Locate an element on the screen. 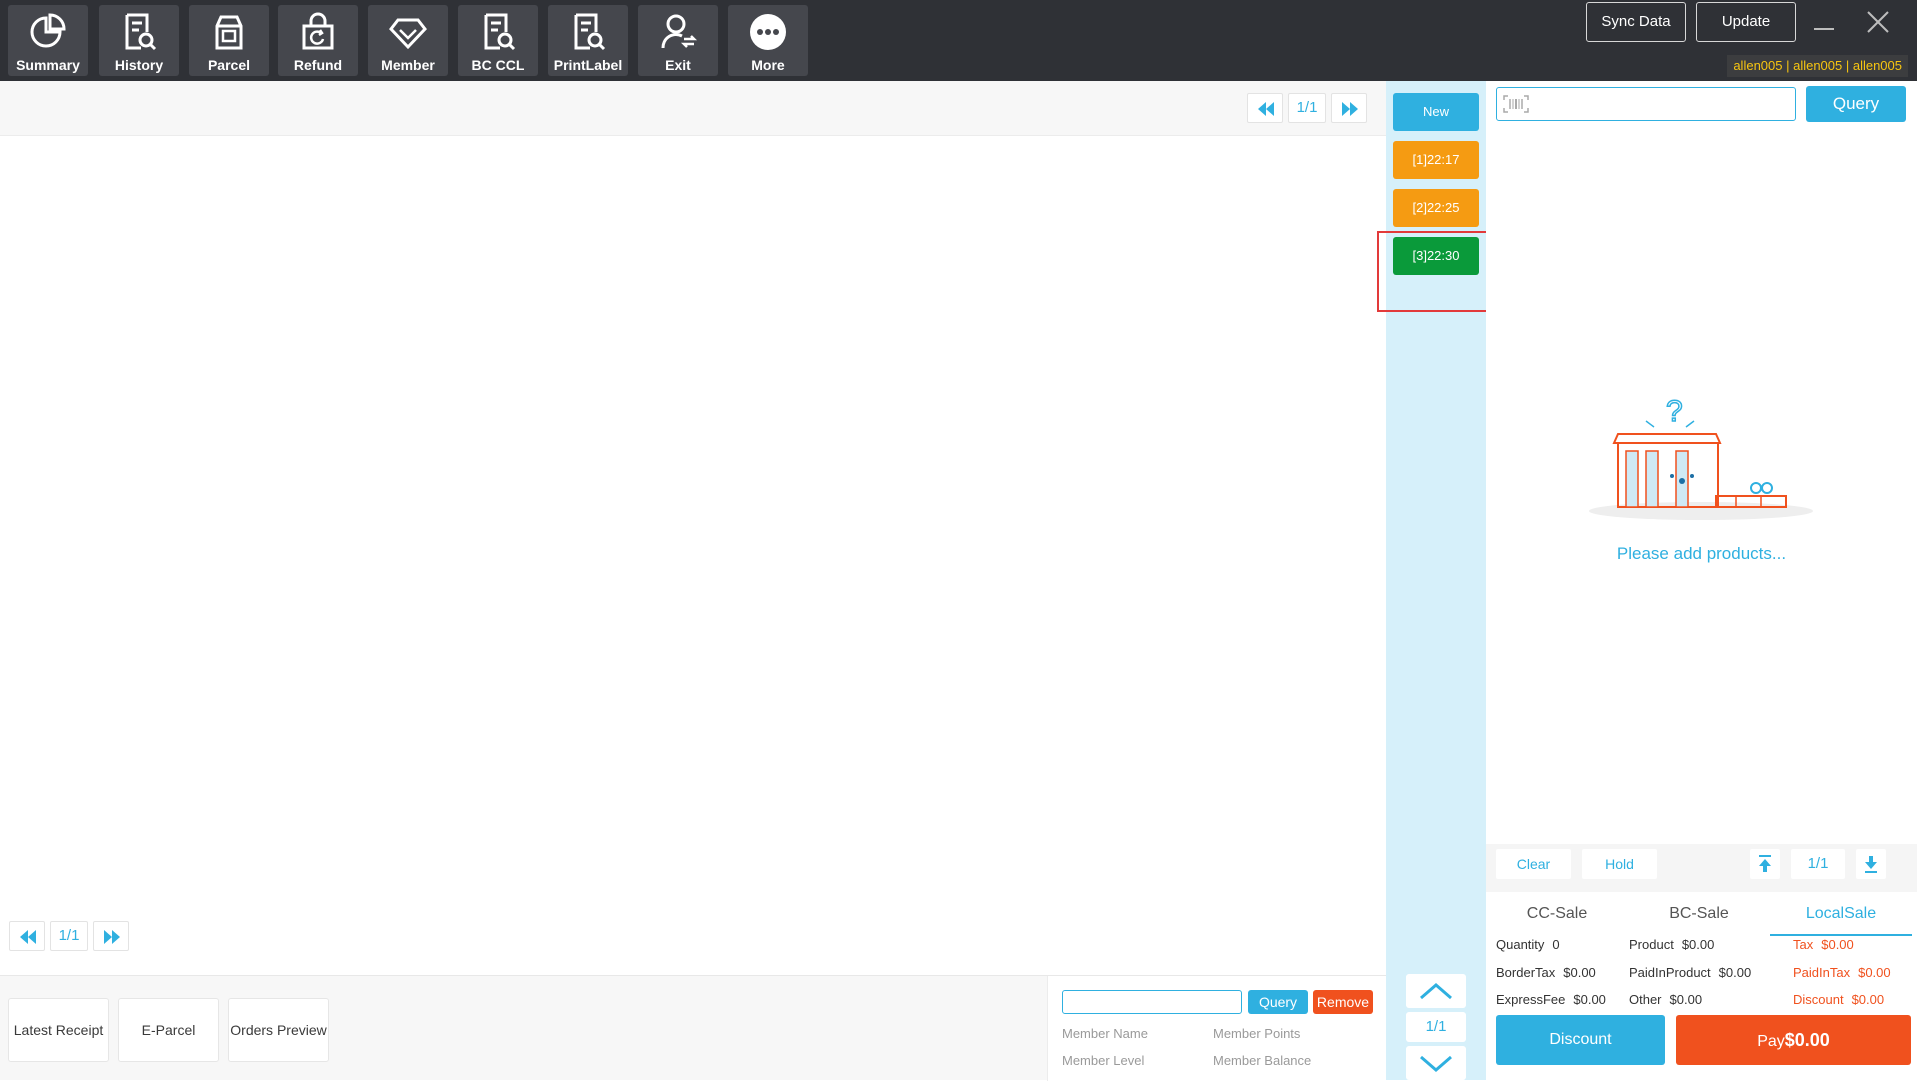 The width and height of the screenshot is (1917, 1081). user-switch-icon is located at coordinates (679, 31).